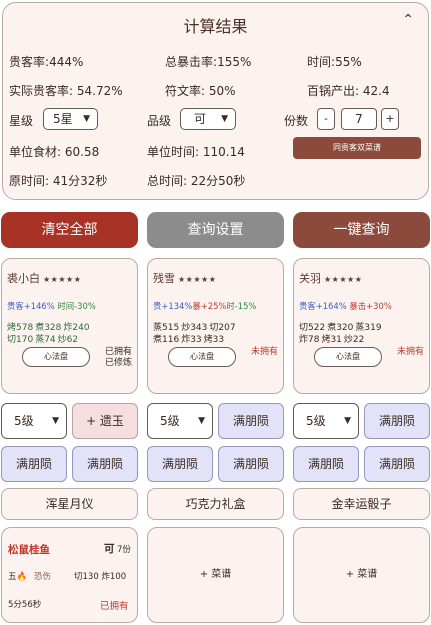 Image resolution: width=431 pixels, height=625 pixels. Describe the element at coordinates (48, 334) in the screenshot. I see `chef-skills: 烤578 煮328 炸240 切170 蒸74 炒62` at that location.